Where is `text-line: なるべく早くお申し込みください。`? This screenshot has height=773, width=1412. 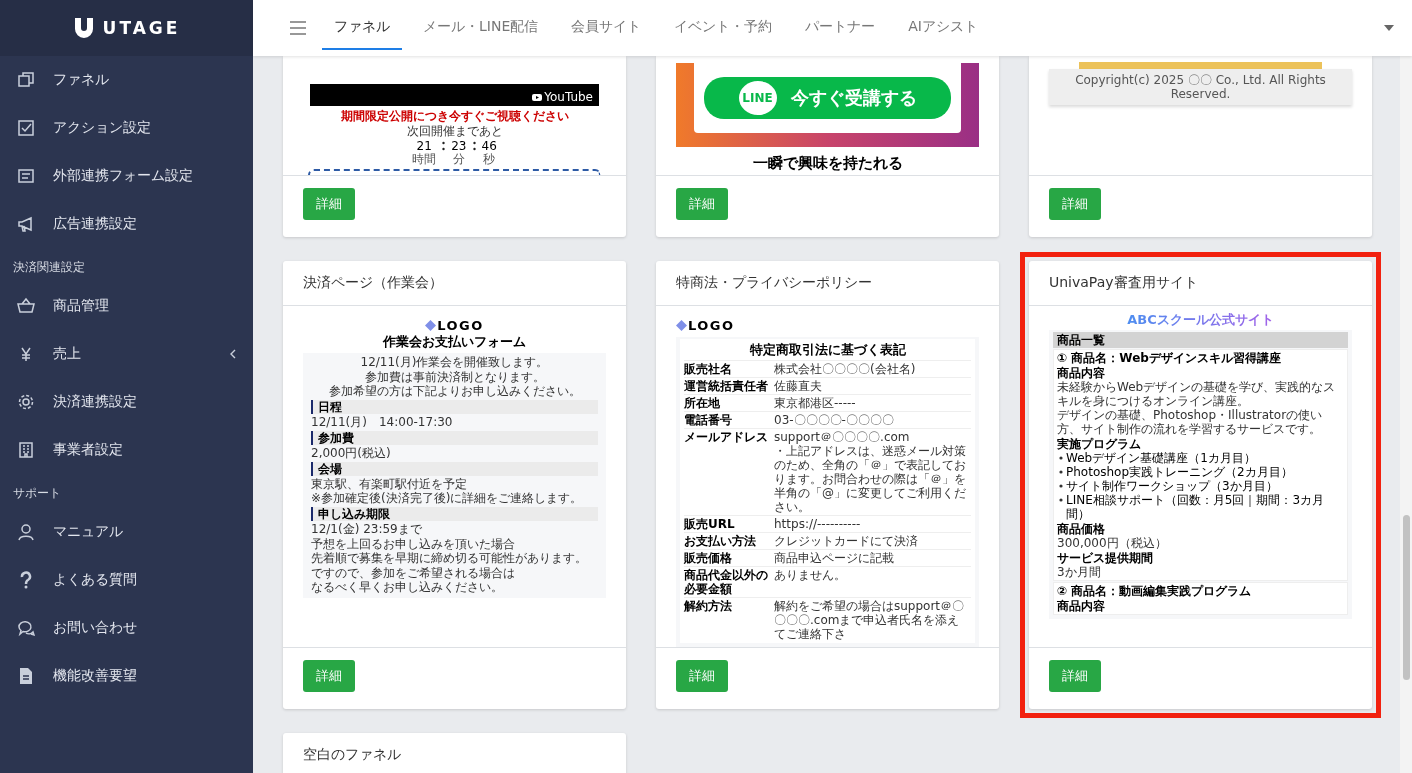
text-line: なるべく早くお申し込みください。 is located at coordinates (407, 587).